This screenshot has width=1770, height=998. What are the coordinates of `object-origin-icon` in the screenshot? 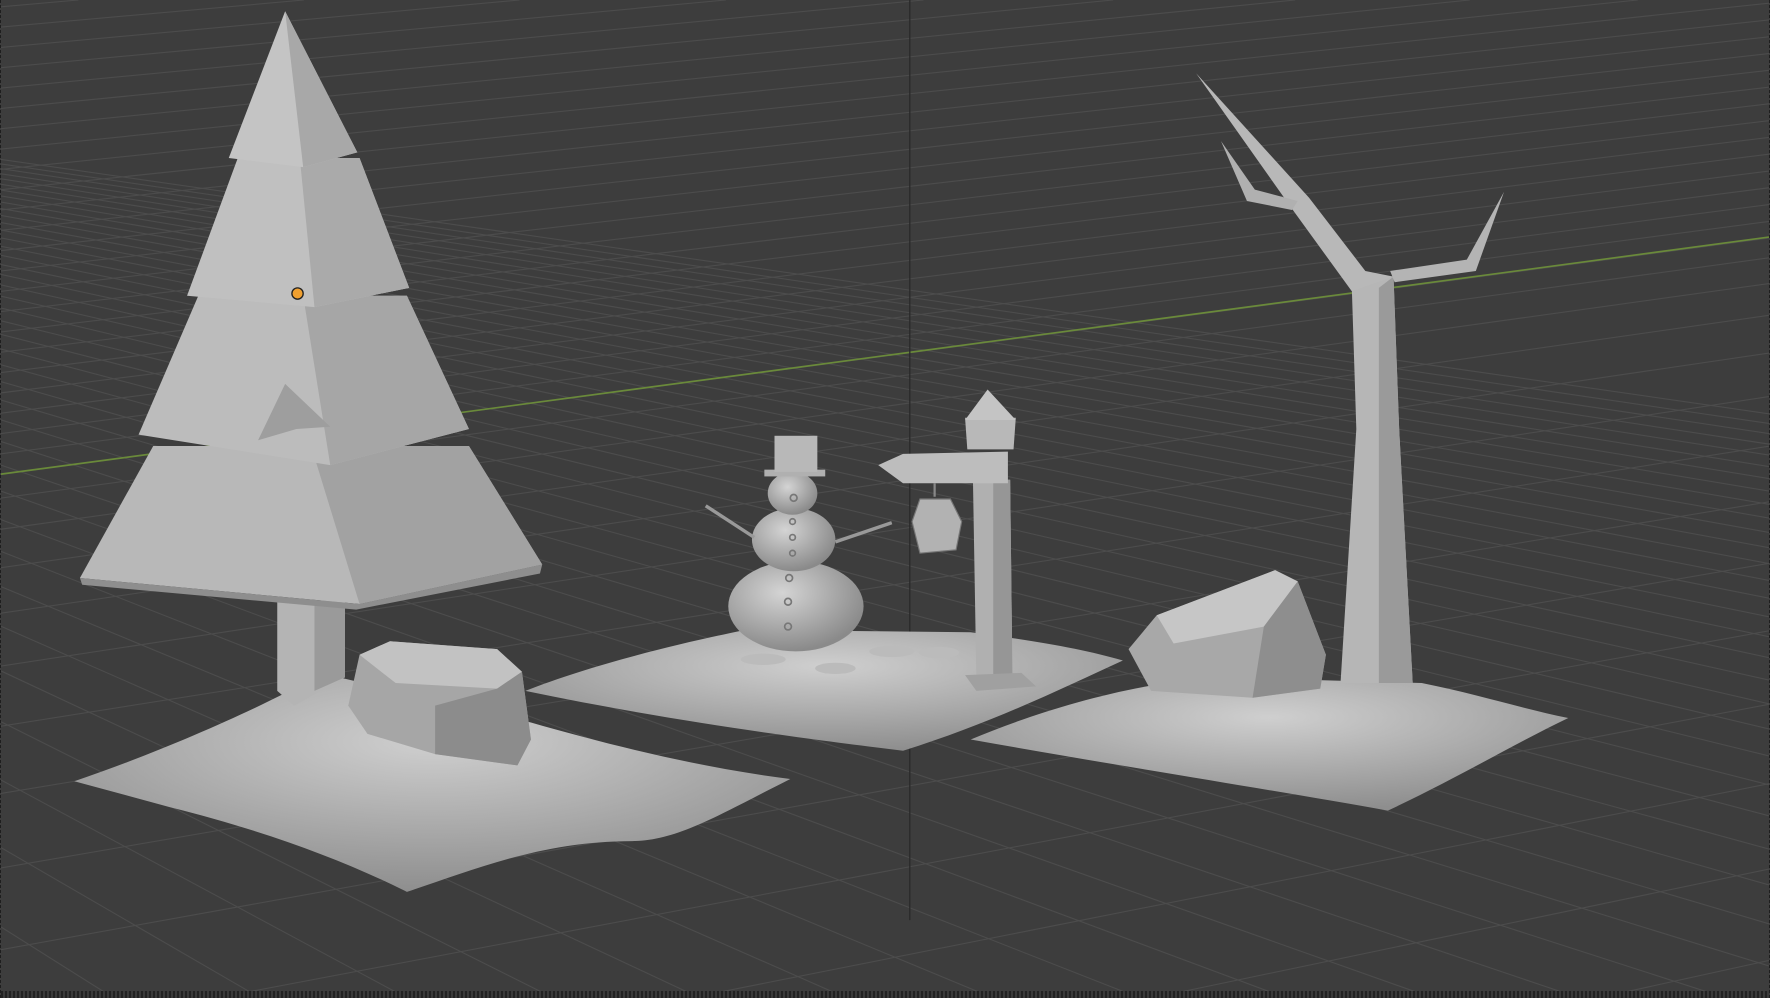 It's located at (297, 293).